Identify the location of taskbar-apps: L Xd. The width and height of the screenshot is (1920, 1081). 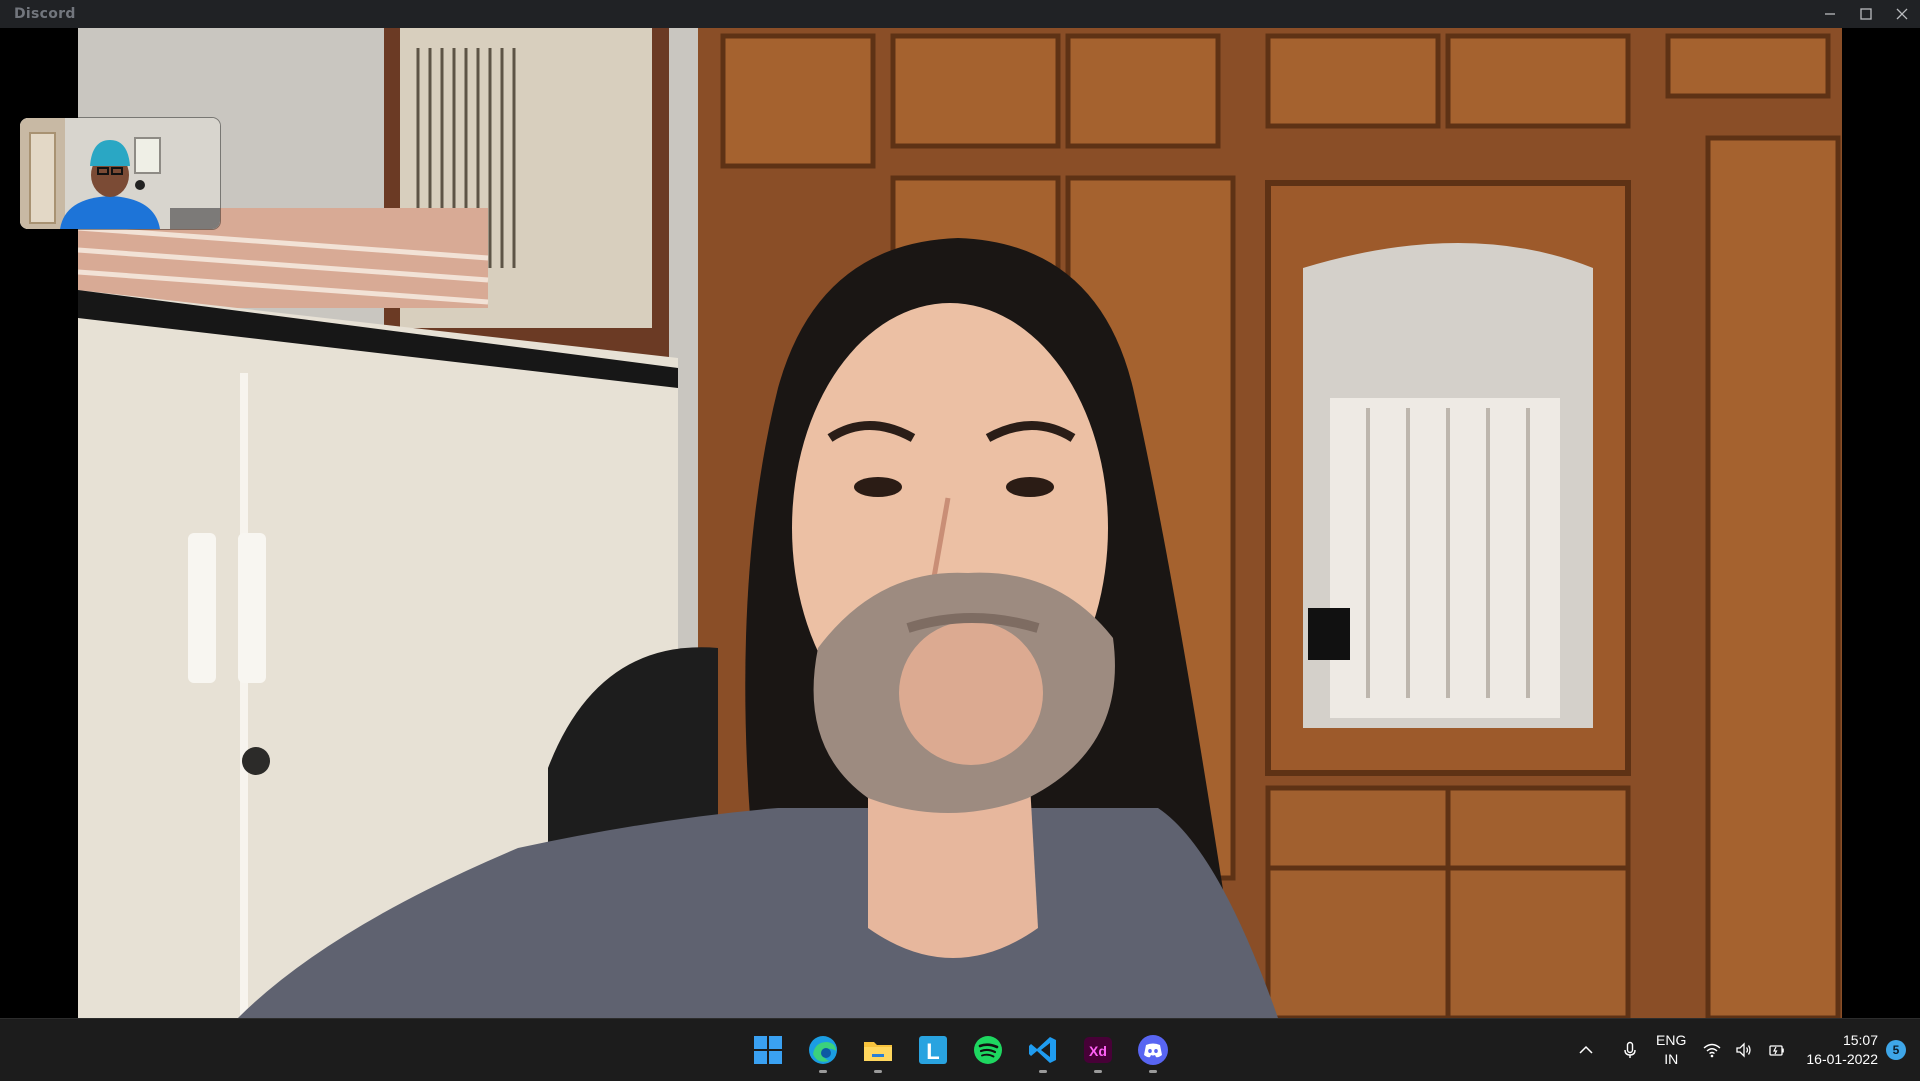
(960, 1050).